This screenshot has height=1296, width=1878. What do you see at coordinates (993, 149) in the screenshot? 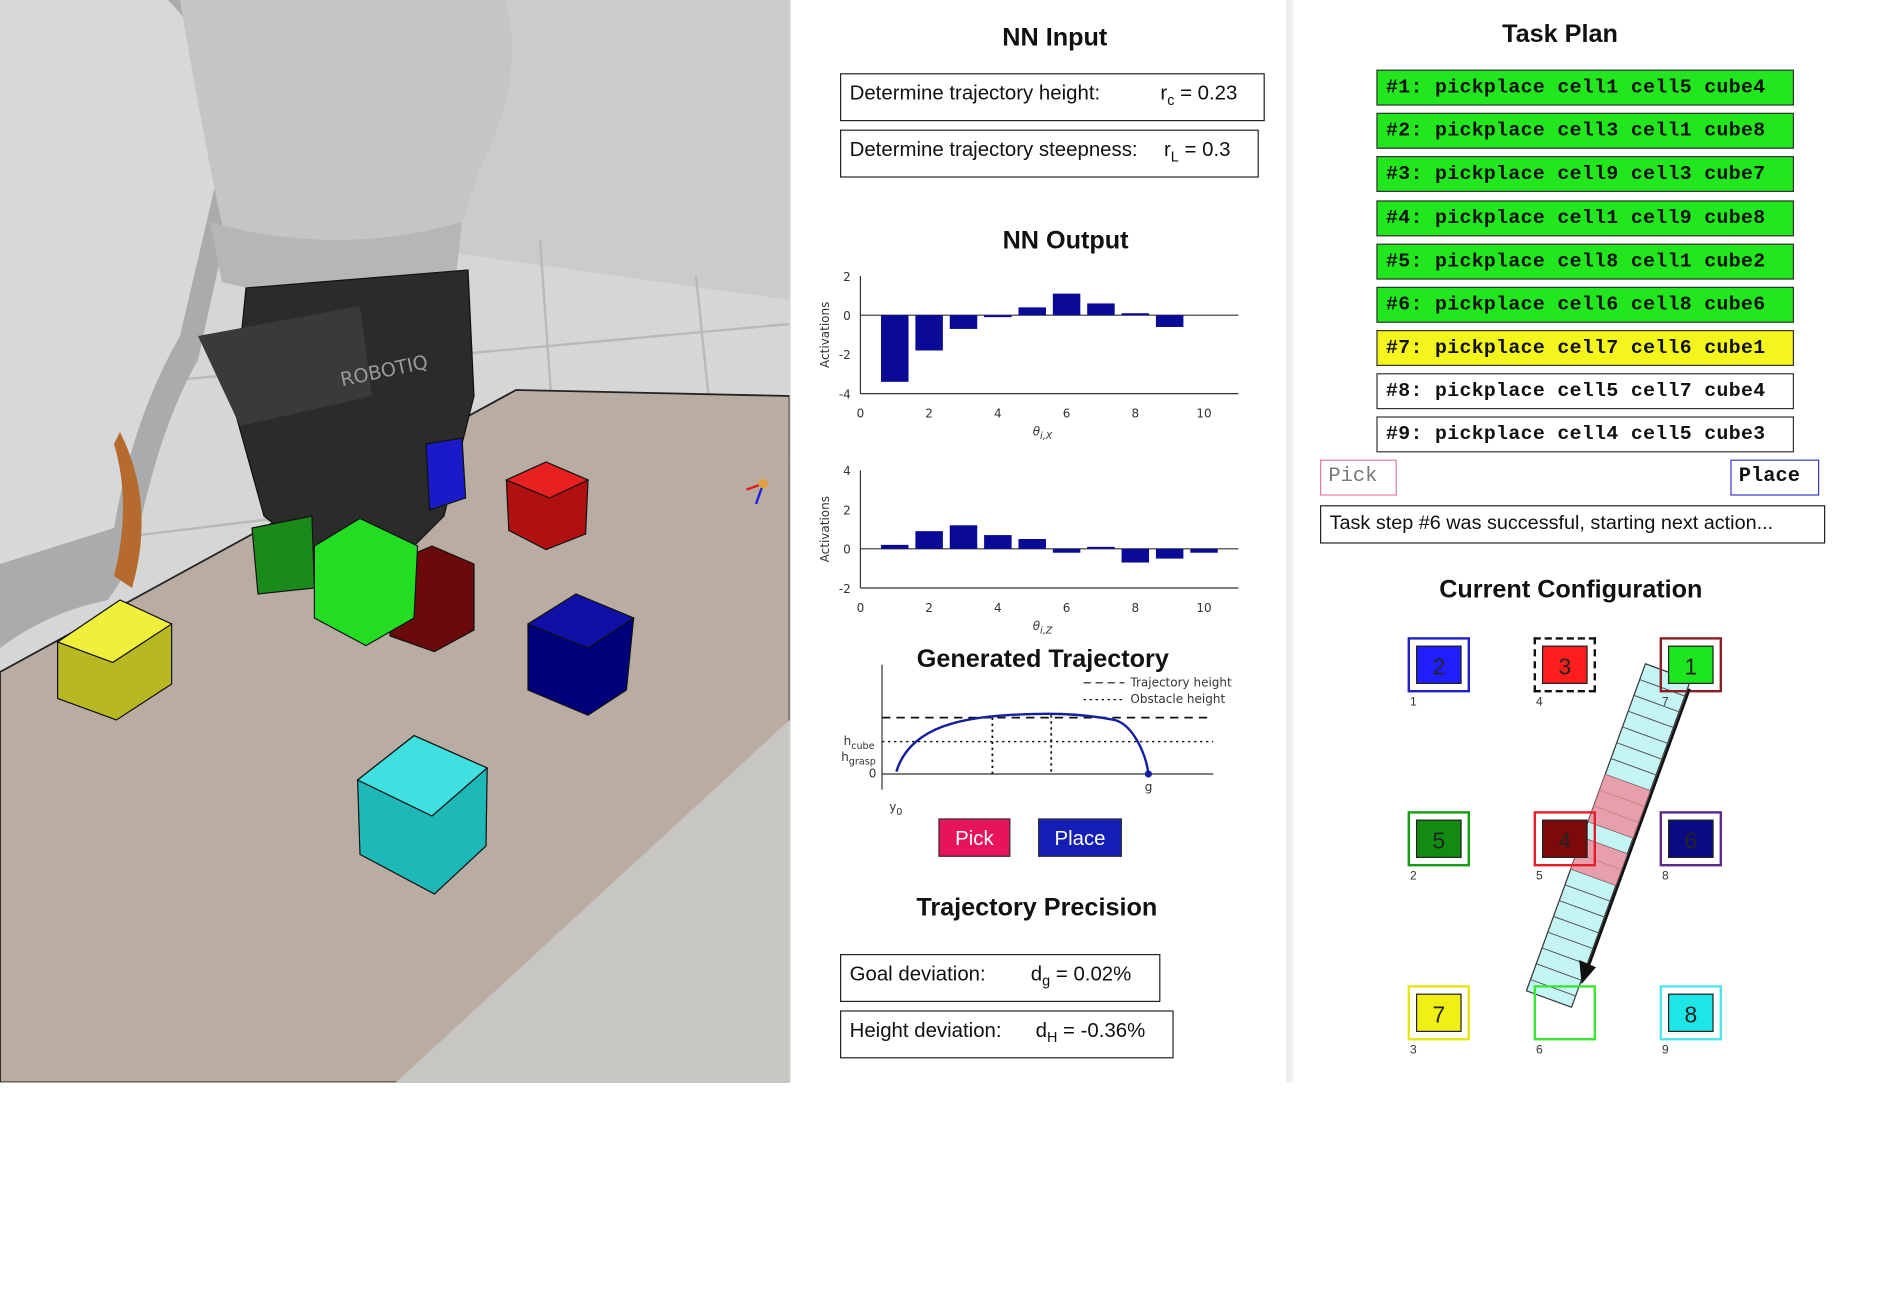
I see `trajectory-steepness-label: Determine trajectory steepness:` at bounding box center [993, 149].